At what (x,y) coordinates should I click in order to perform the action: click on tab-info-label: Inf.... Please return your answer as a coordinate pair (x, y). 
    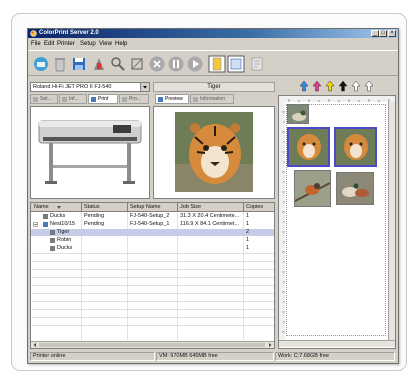
    Looking at the image, I should click on (74, 99).